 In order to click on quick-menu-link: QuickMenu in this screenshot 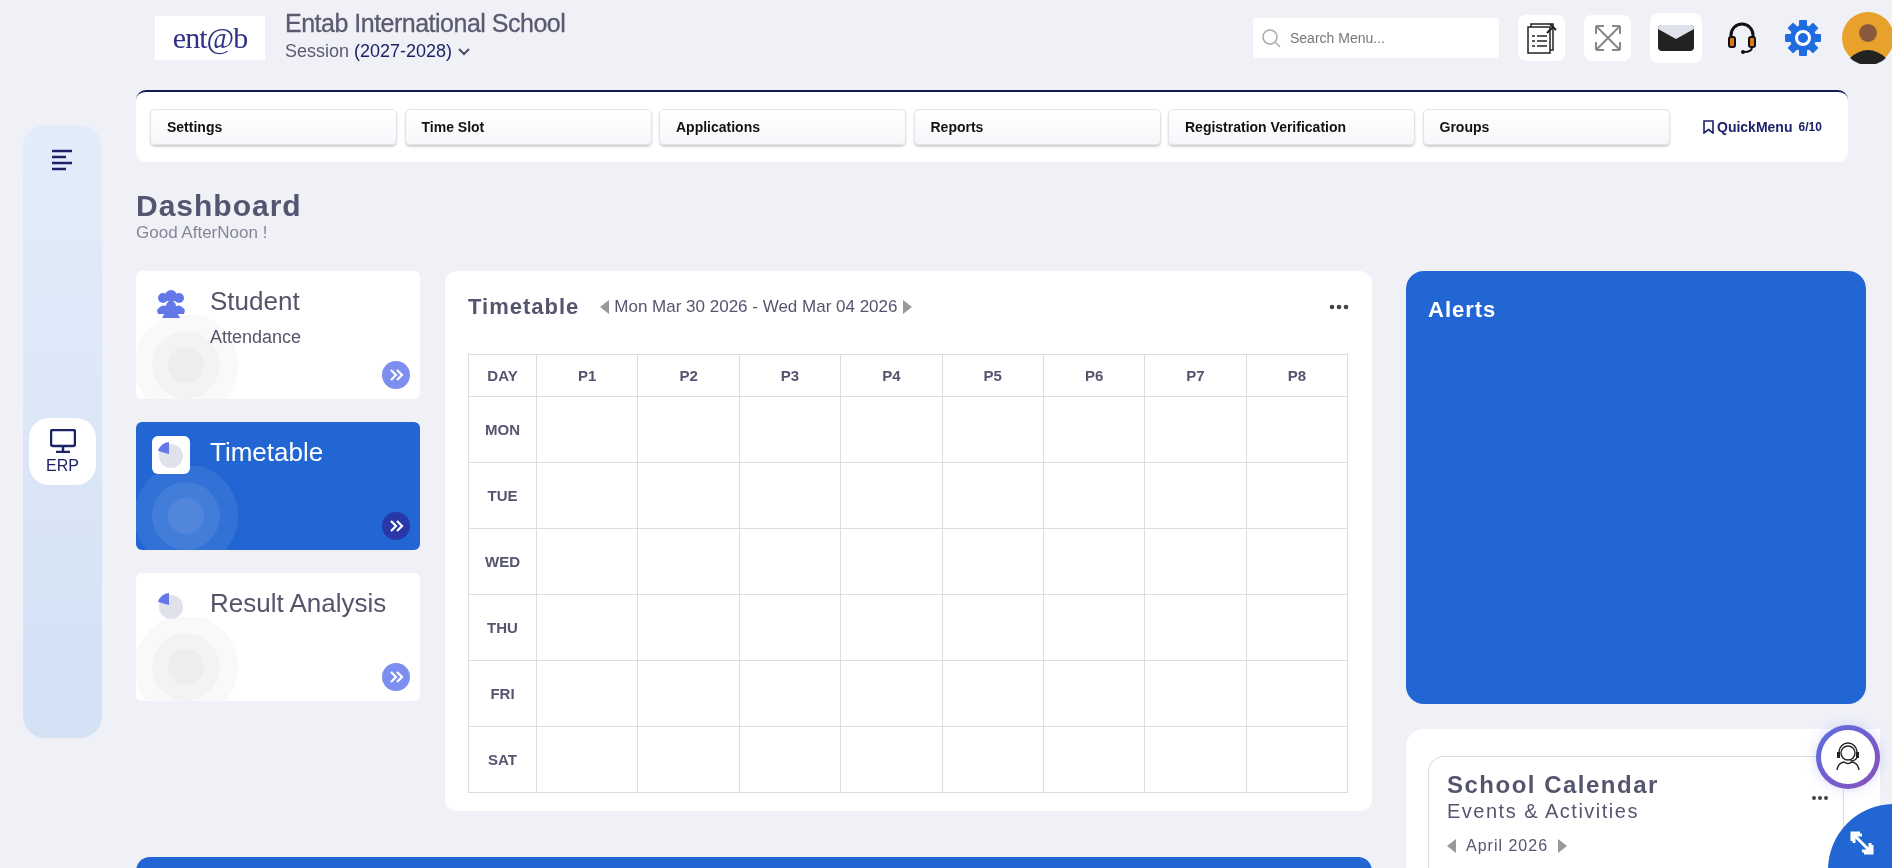, I will do `click(1755, 127)`.